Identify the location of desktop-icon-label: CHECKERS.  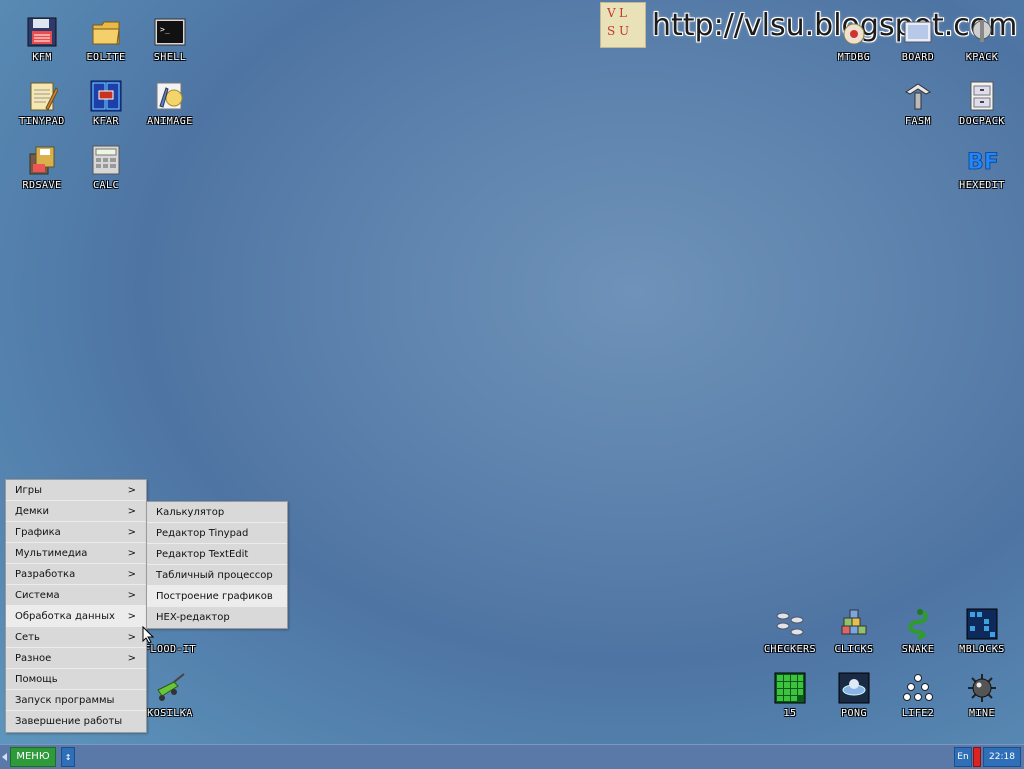
(790, 649).